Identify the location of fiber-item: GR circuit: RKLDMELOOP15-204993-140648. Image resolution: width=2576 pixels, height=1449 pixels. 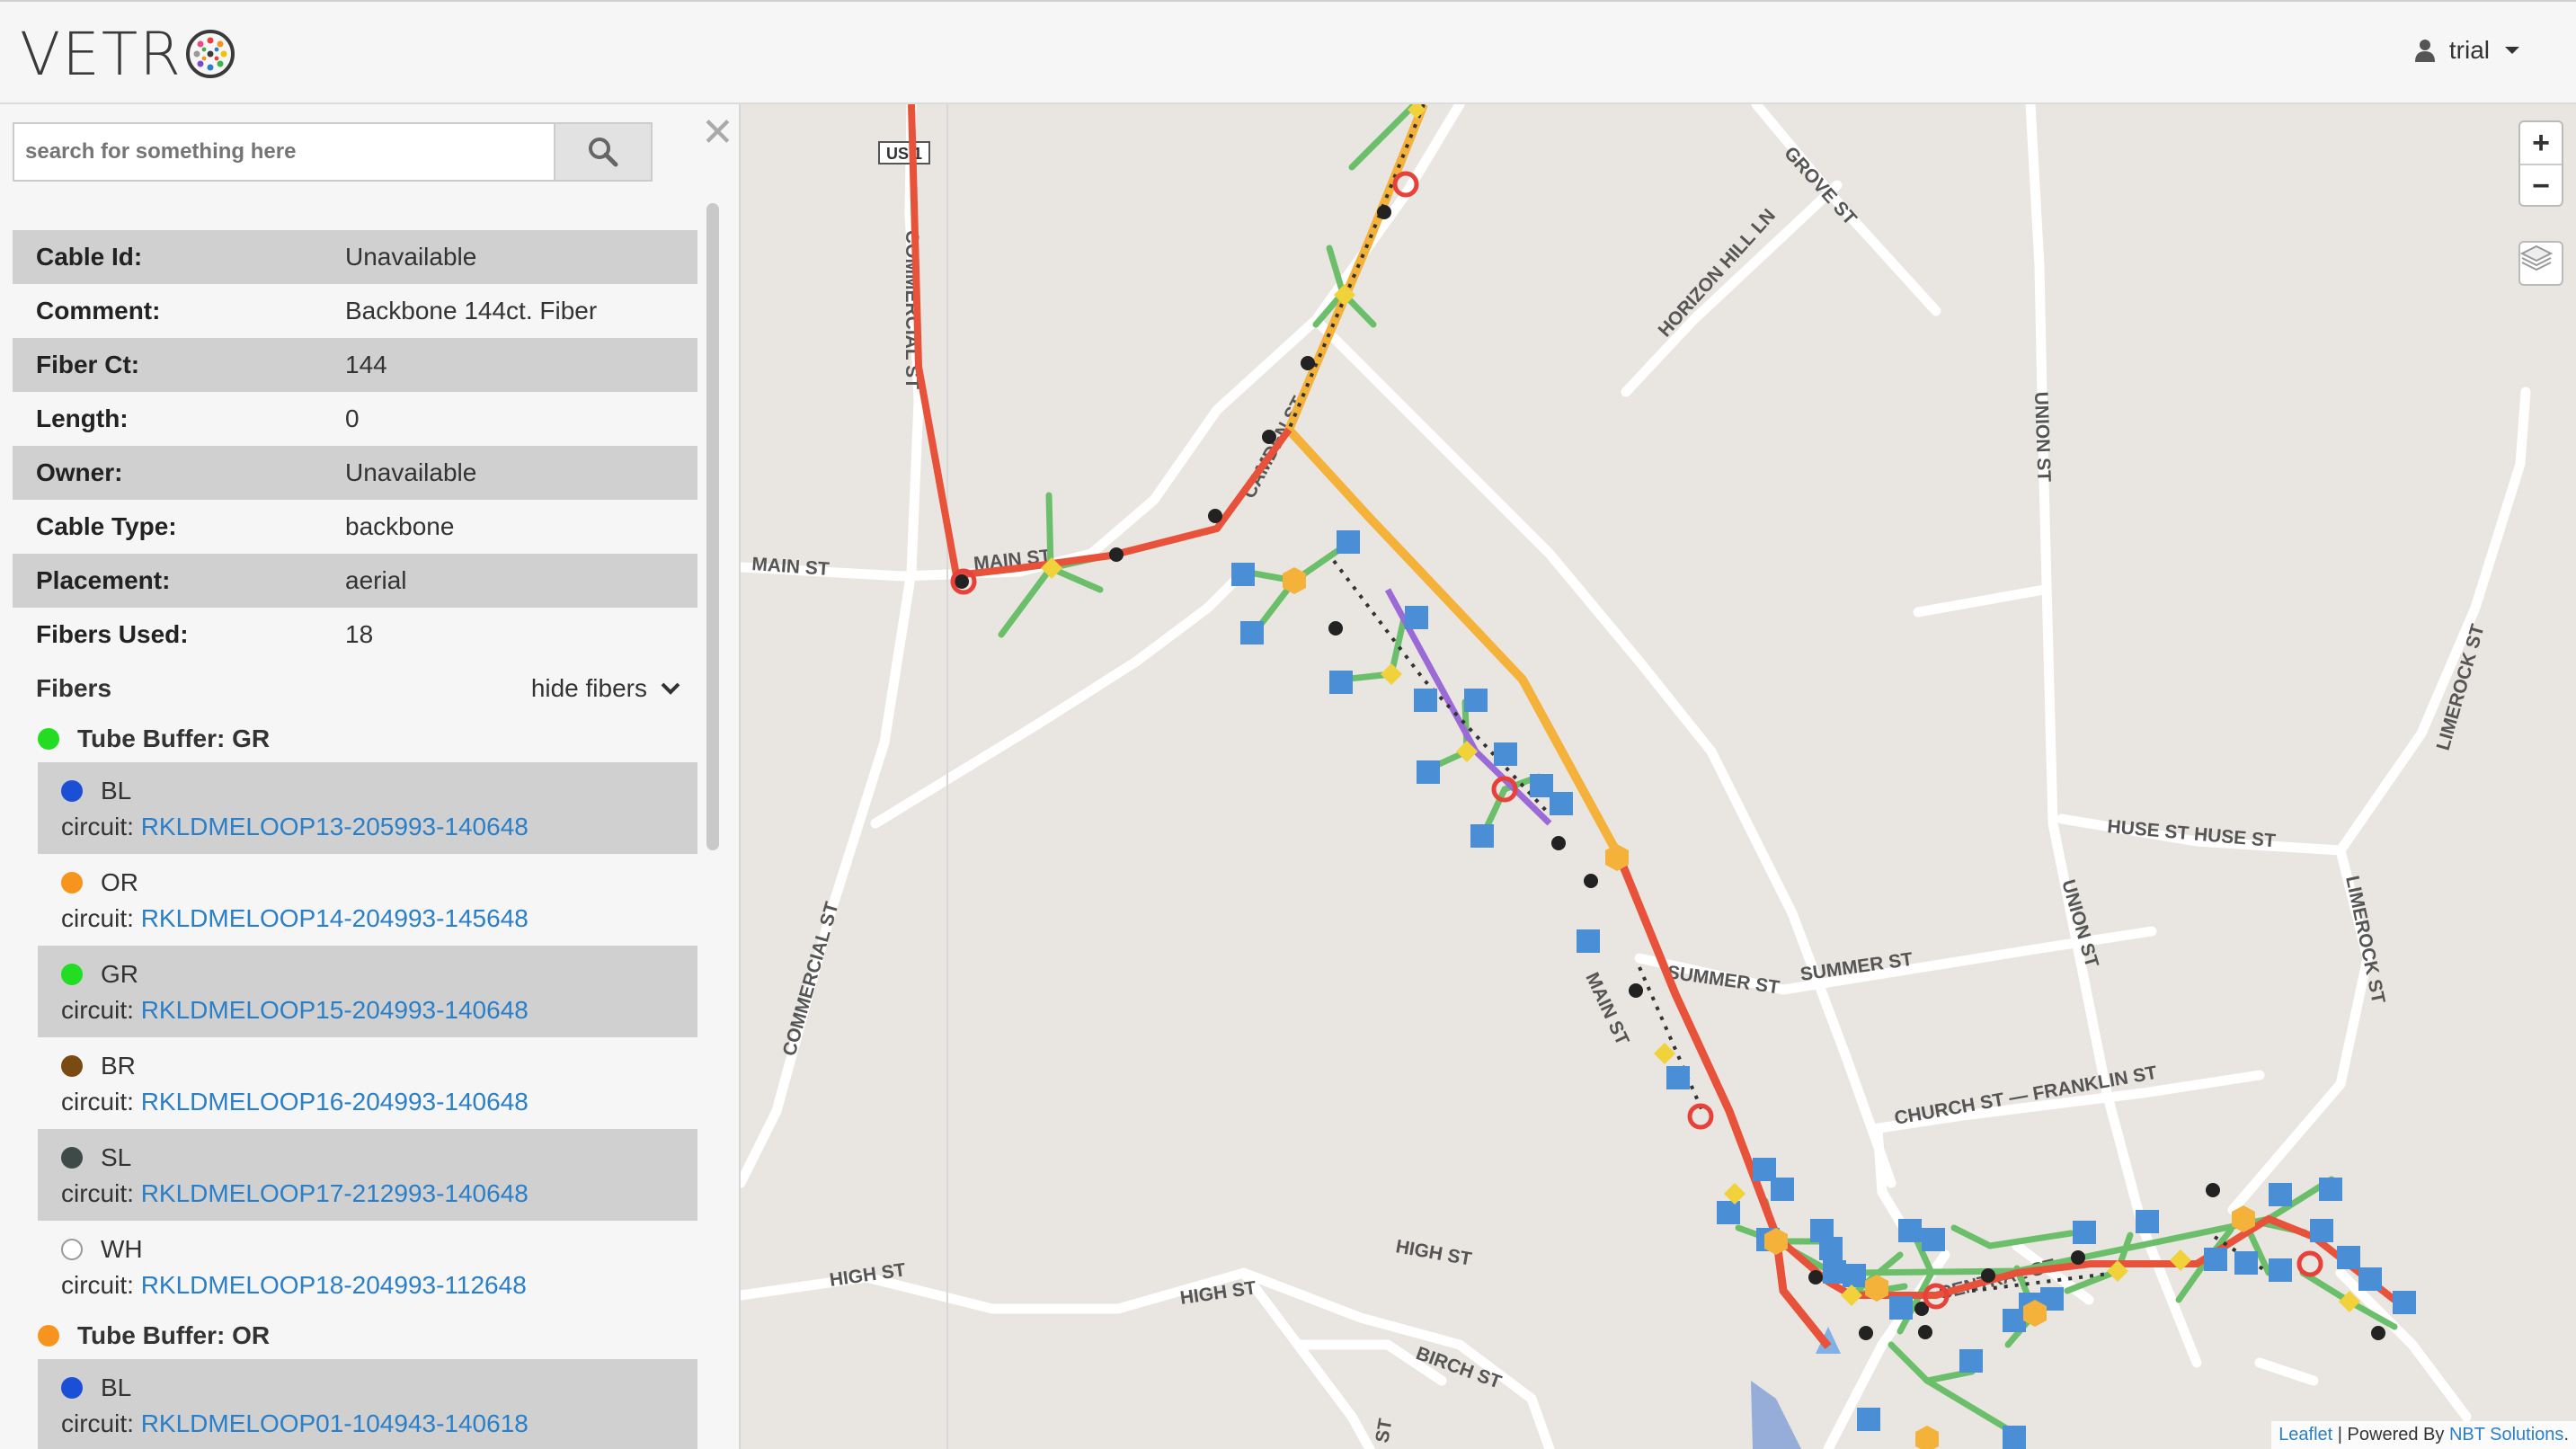
(367, 991).